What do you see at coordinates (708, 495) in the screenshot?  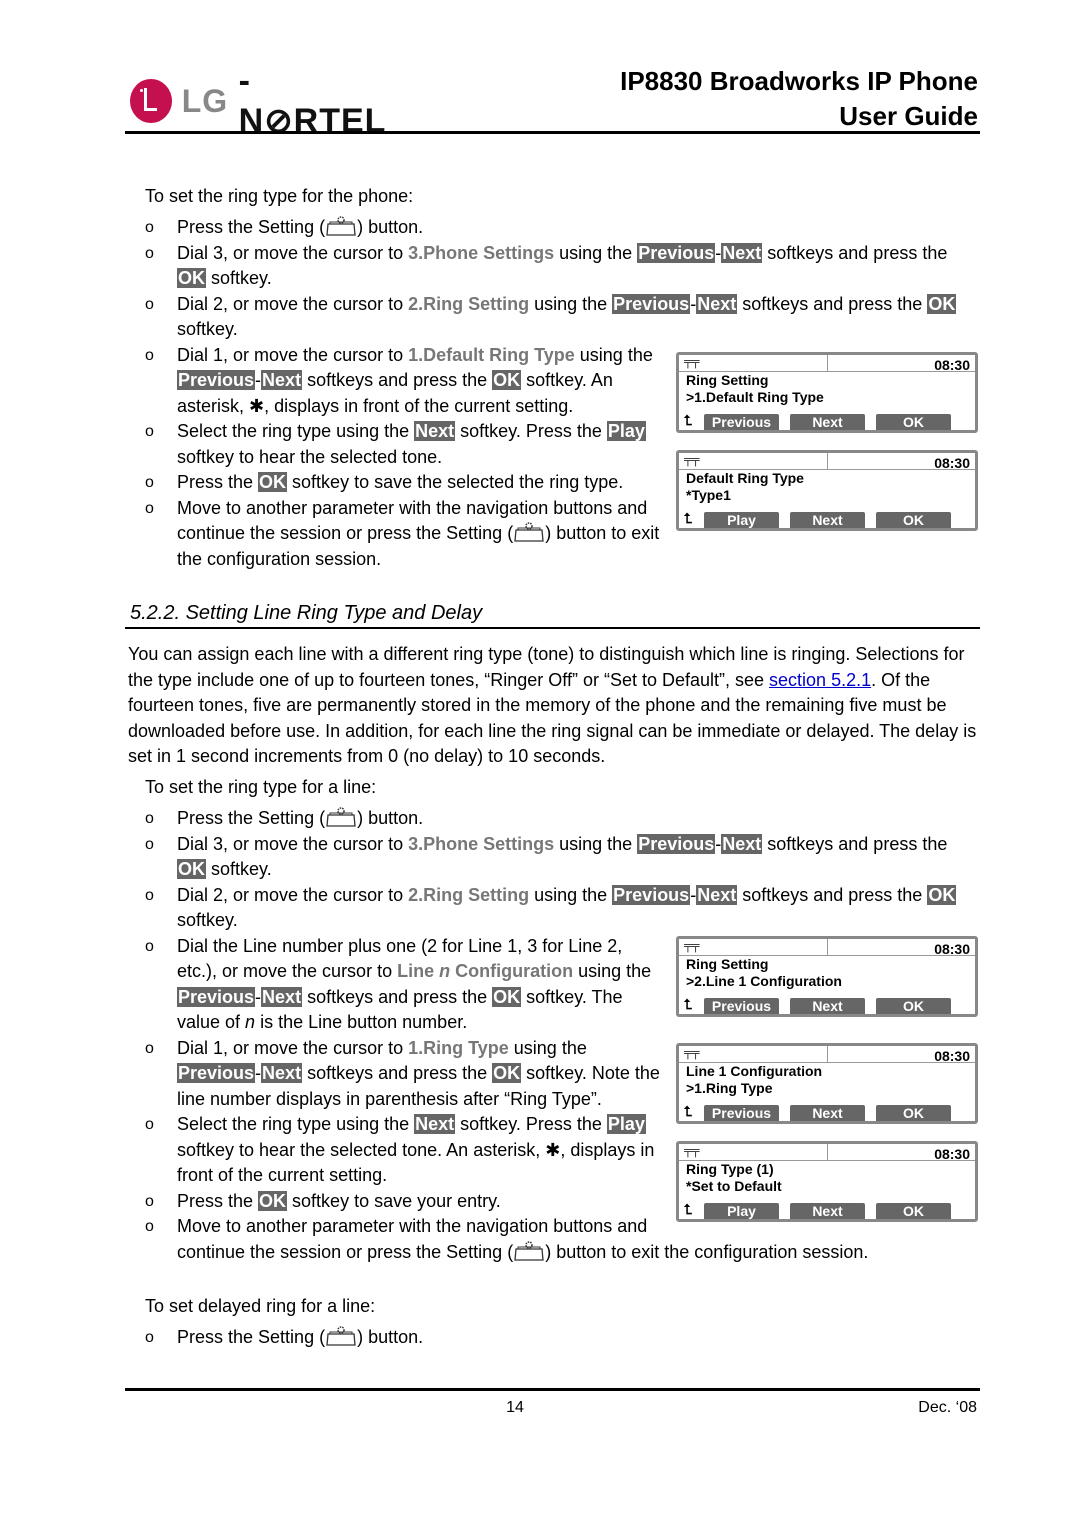 I see `screen-line-2: *Type1` at bounding box center [708, 495].